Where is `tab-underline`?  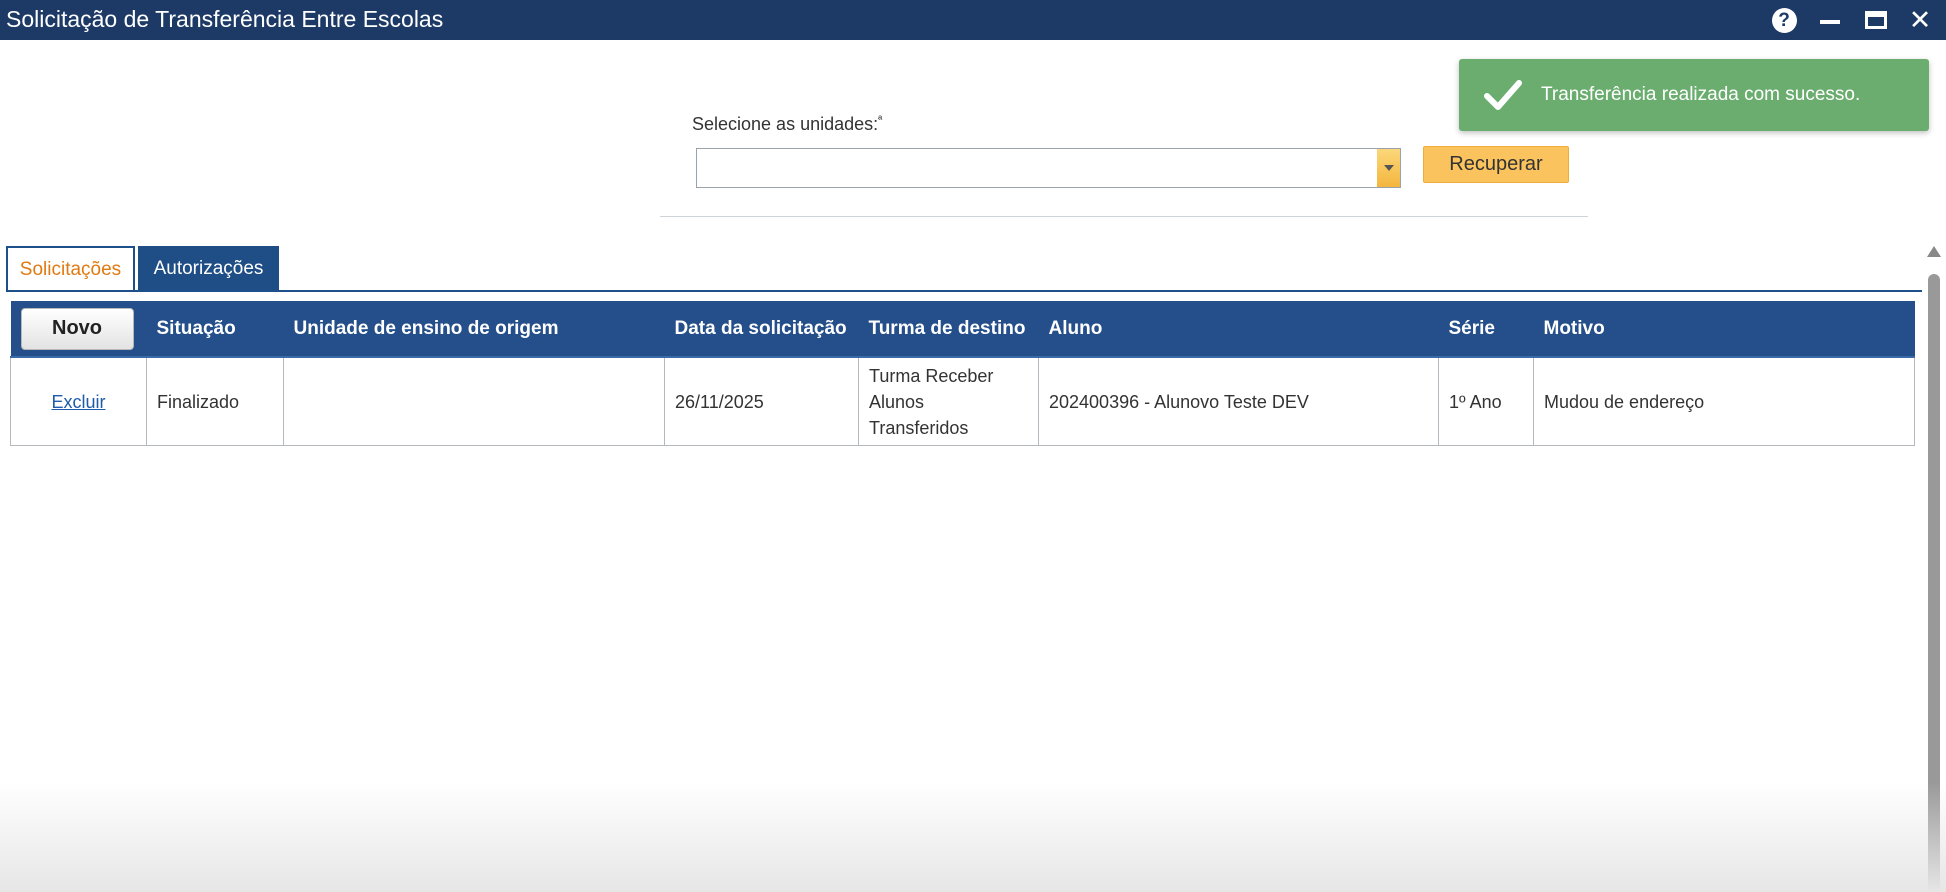 tab-underline is located at coordinates (964, 291).